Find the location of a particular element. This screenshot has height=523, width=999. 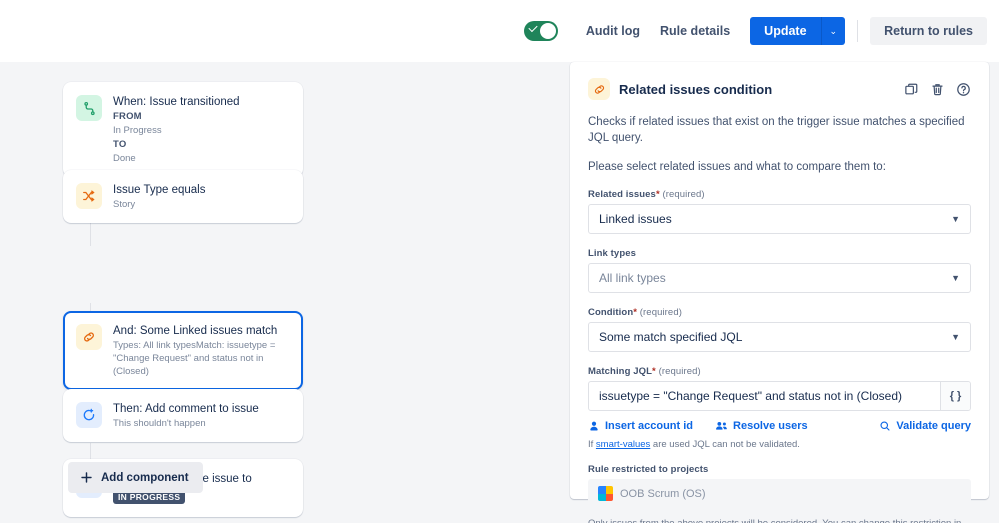

condition-value: Some match specified JQL is located at coordinates (671, 337).